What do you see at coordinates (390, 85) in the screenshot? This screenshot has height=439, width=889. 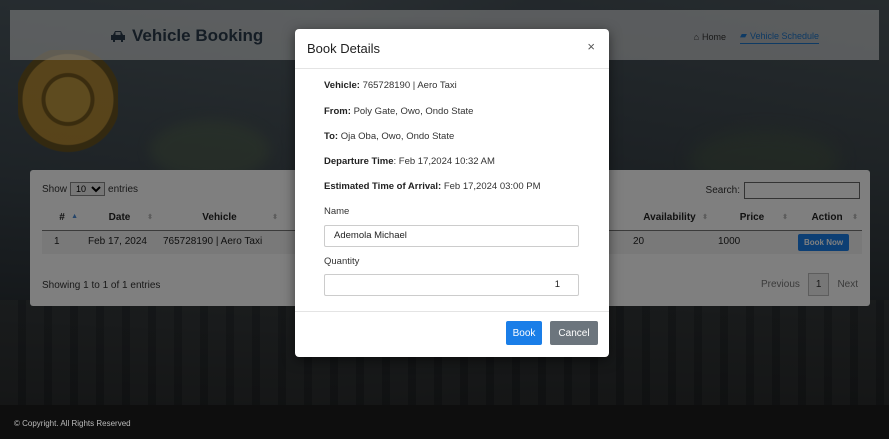 I see `vehicle-line: Vehicle: 765728190 | Aero Taxi` at bounding box center [390, 85].